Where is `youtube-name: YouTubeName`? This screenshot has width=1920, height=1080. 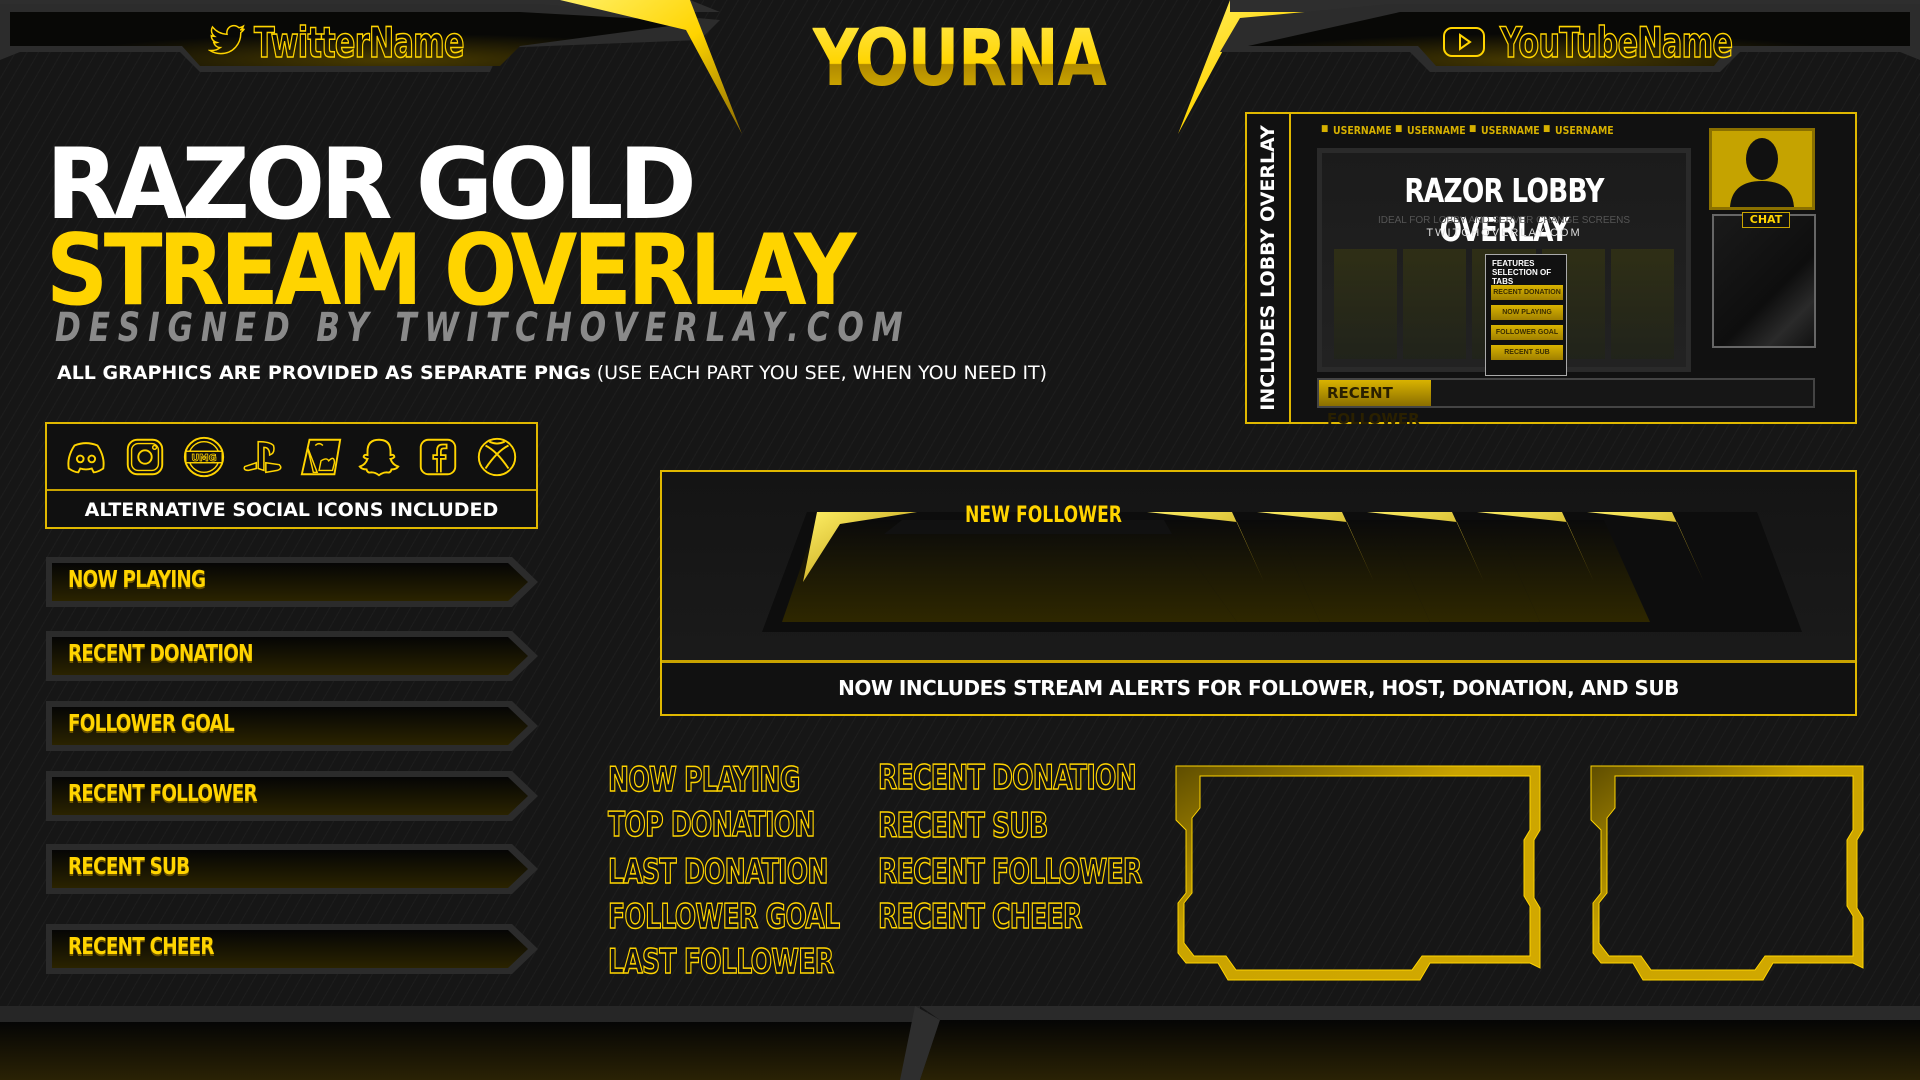
youtube-name: YouTubeName is located at coordinates (1616, 42).